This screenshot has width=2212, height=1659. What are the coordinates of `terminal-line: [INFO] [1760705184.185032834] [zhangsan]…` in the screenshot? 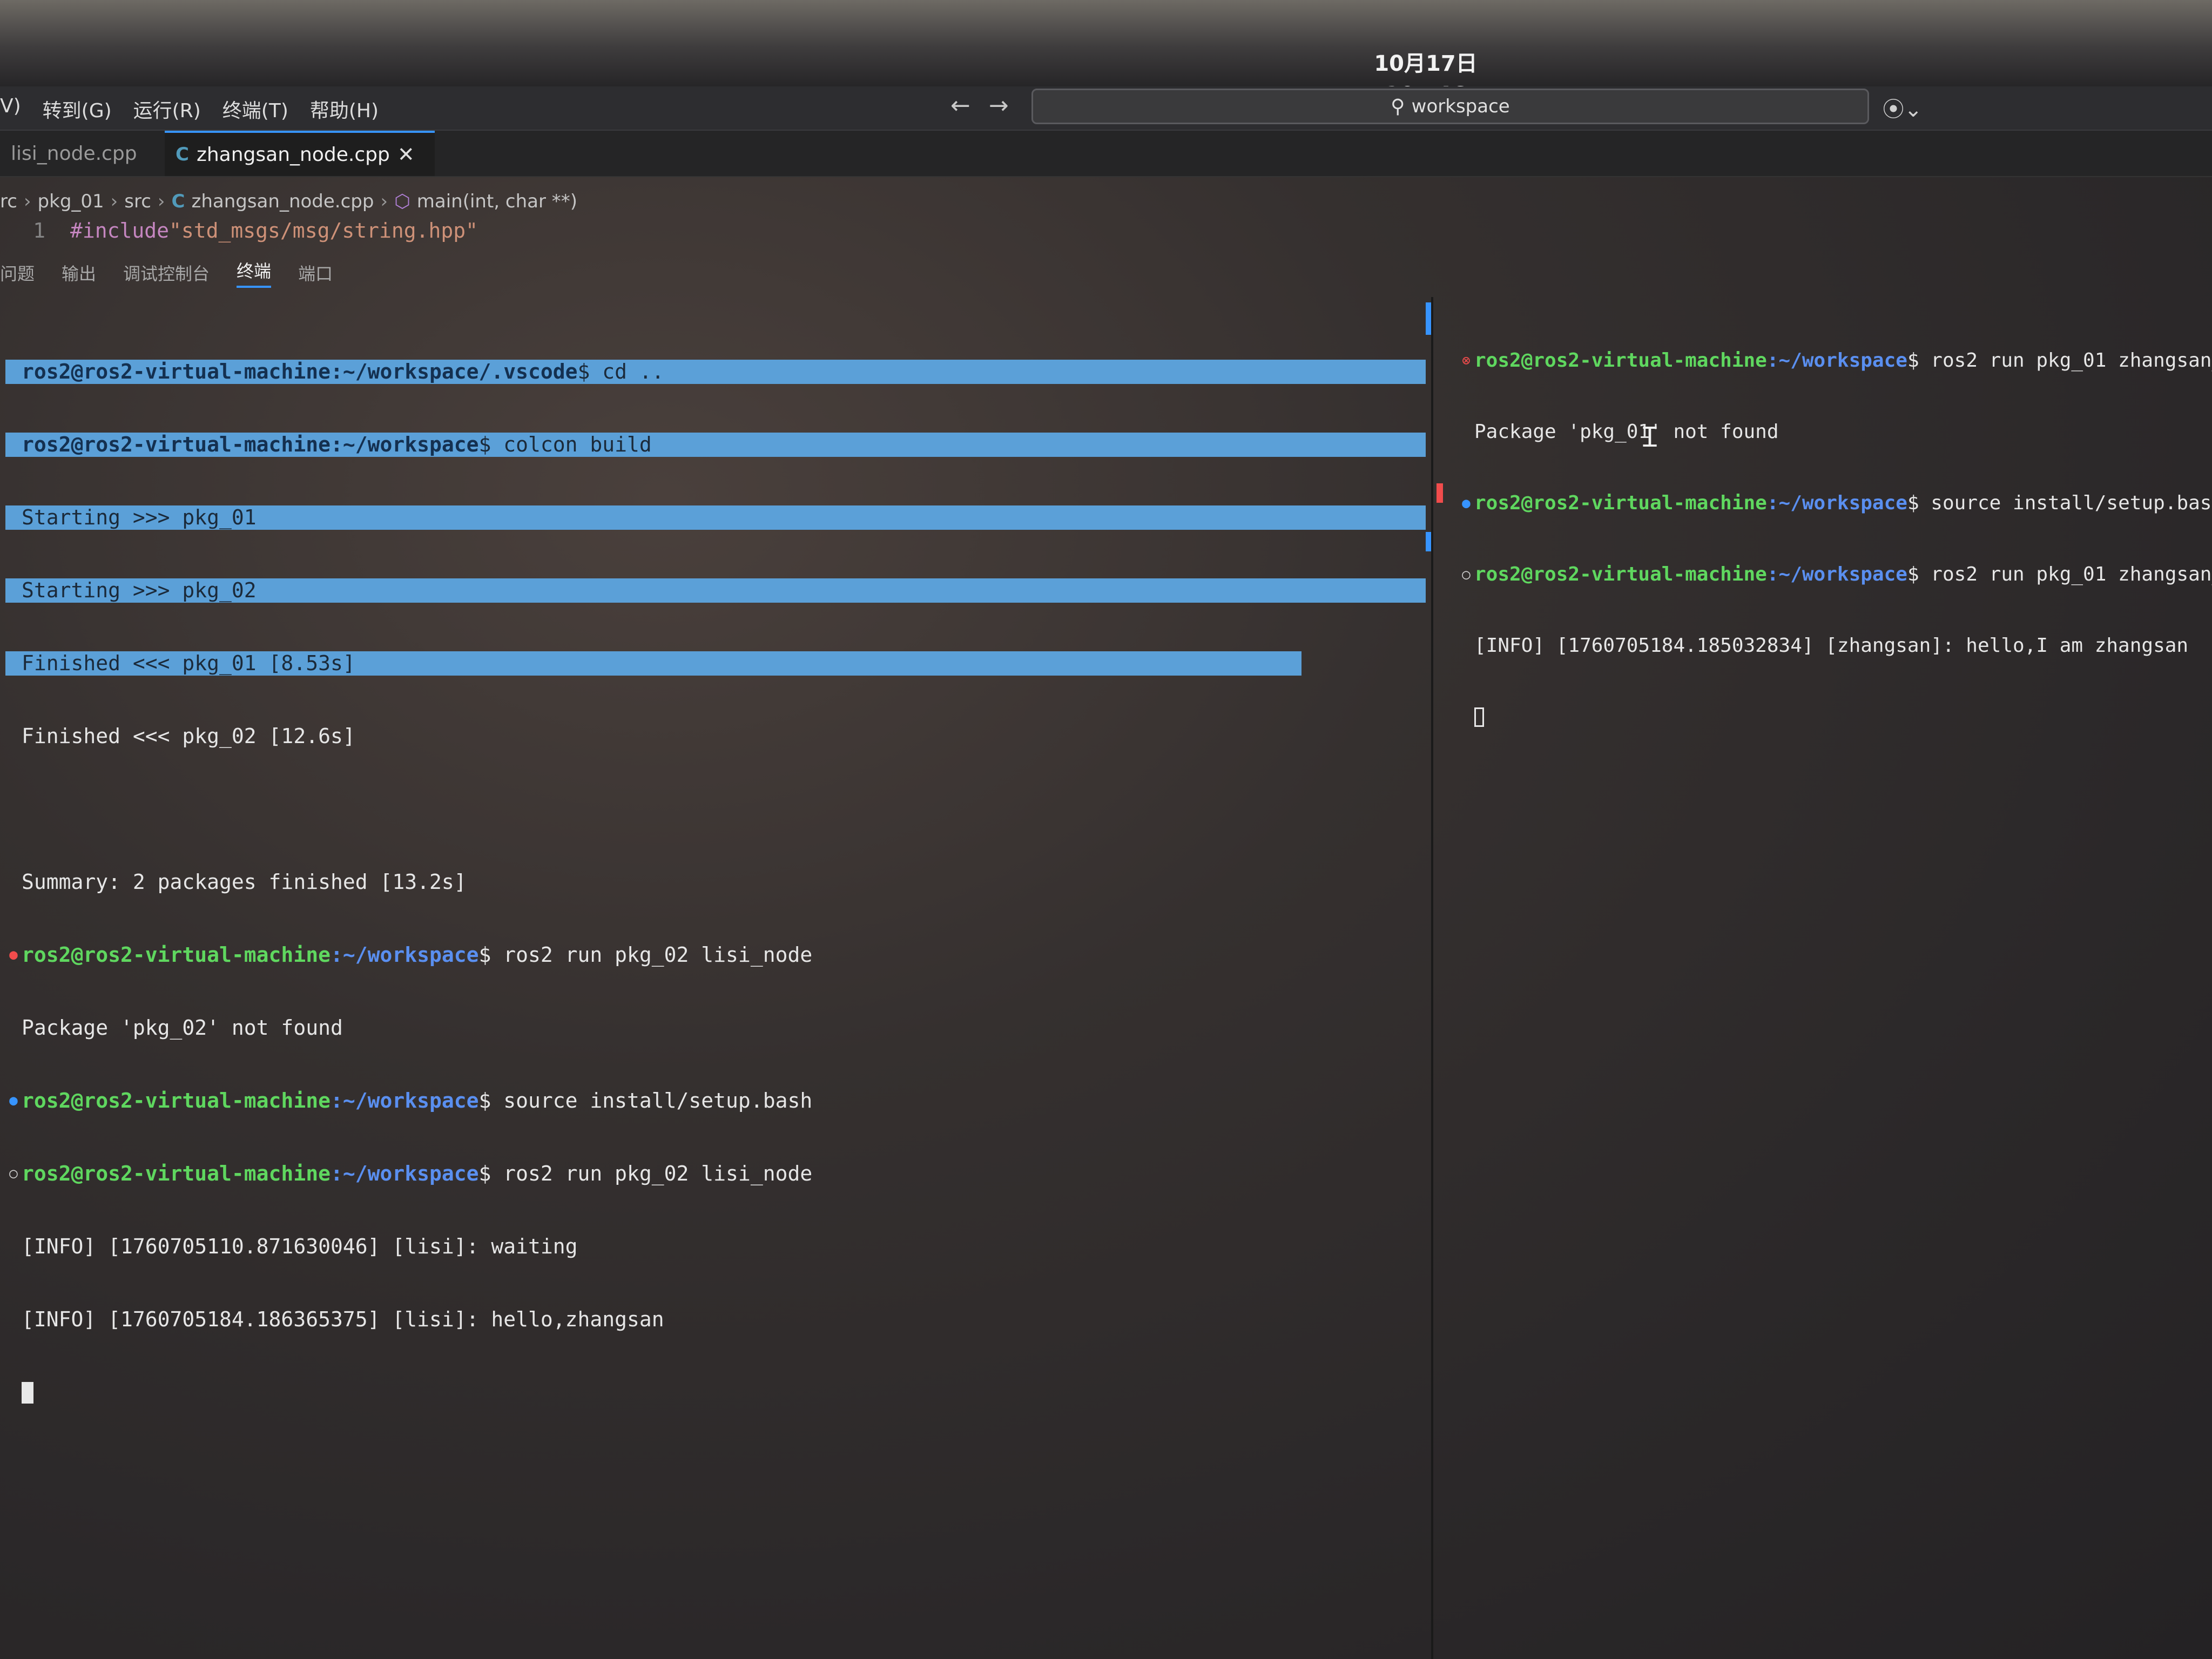 It's located at (1833, 646).